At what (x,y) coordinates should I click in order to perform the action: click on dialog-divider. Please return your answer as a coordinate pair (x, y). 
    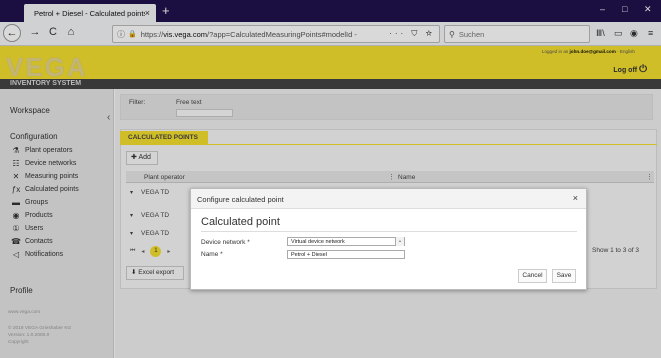
    Looking at the image, I should click on (389, 231).